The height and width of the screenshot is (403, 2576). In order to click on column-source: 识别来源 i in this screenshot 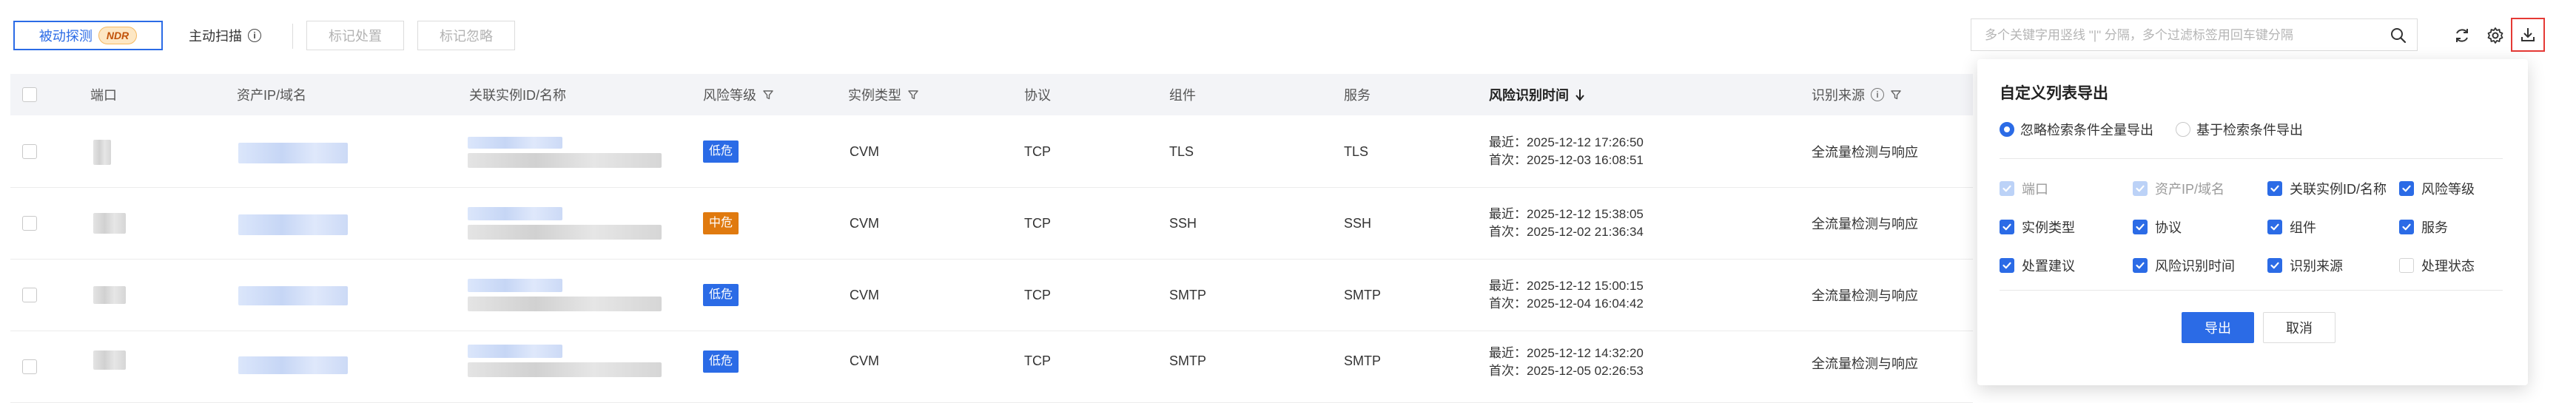, I will do `click(1857, 94)`.